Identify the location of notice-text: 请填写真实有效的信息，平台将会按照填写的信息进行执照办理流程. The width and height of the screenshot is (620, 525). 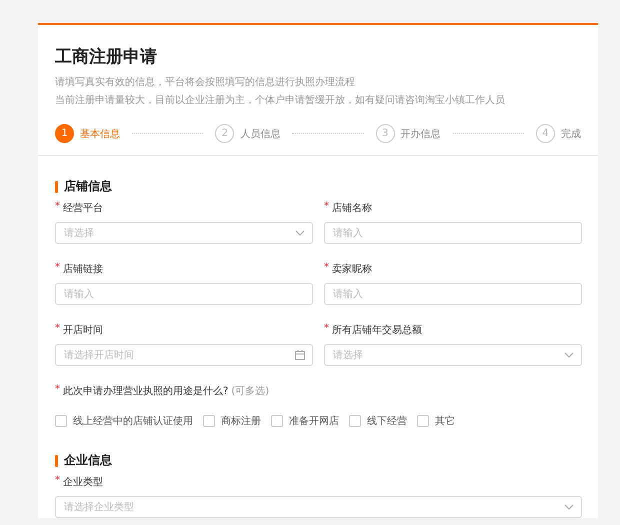
(205, 83).